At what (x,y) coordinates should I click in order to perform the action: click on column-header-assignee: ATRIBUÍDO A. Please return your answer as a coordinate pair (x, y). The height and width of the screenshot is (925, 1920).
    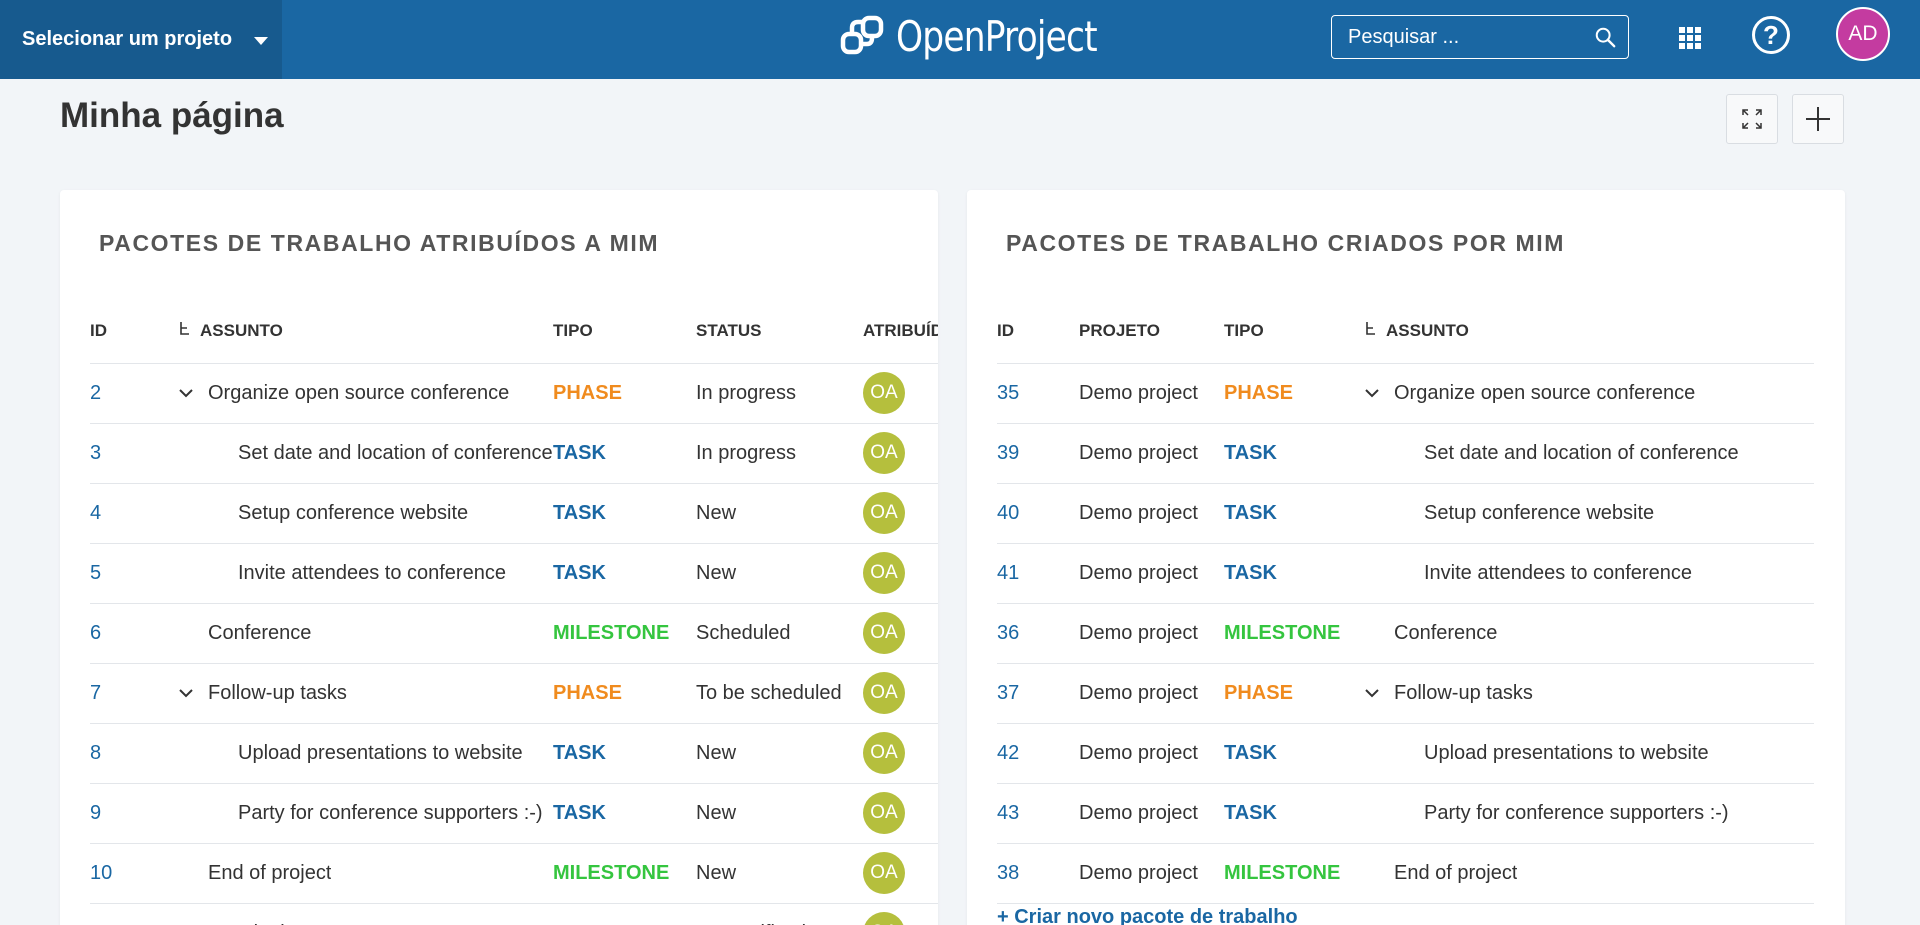
    Looking at the image, I should click on (900, 332).